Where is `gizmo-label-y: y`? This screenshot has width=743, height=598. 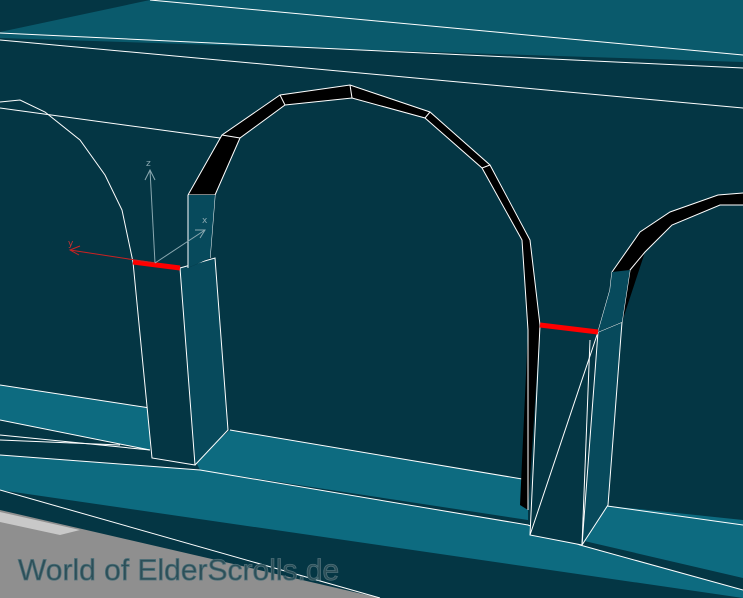
gizmo-label-y: y is located at coordinates (71, 244).